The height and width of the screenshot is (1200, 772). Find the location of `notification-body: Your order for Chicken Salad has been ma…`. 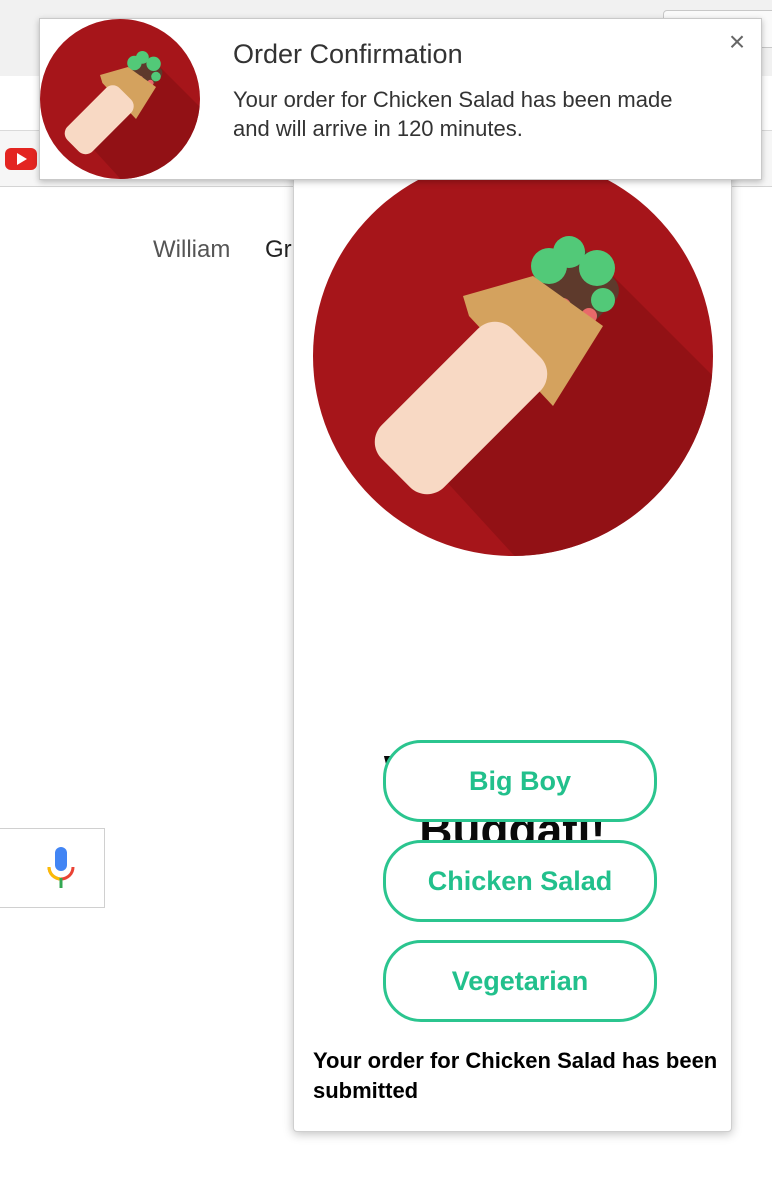

notification-body: Your order for Chicken Salad has been ma… is located at coordinates (453, 114).